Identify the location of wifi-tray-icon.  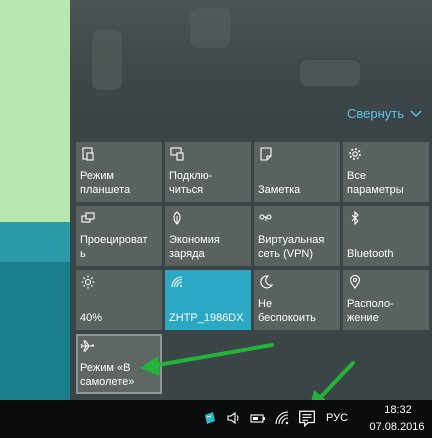
(282, 418).